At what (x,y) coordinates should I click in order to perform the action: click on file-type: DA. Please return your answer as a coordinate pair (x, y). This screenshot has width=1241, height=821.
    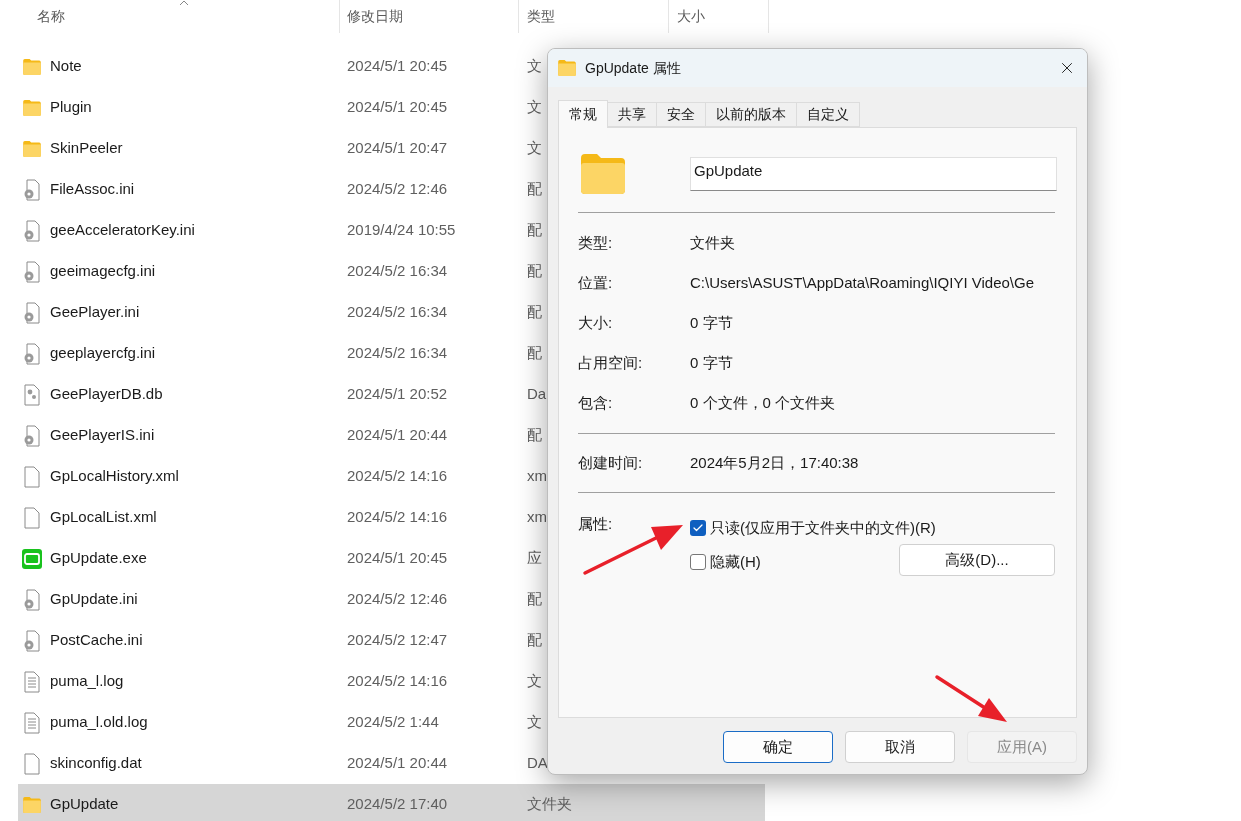
    Looking at the image, I should click on (537, 763).